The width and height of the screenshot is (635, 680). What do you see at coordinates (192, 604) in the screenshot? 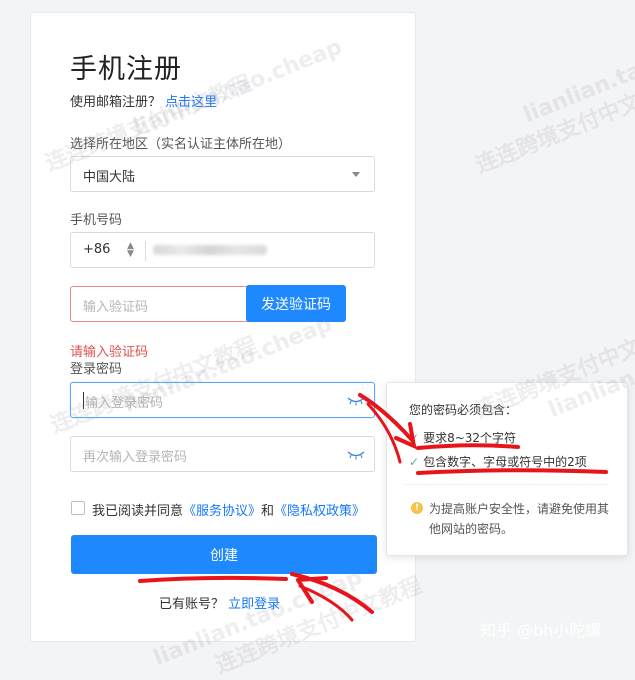
I see `login-prompt: 已有账号？` at bounding box center [192, 604].